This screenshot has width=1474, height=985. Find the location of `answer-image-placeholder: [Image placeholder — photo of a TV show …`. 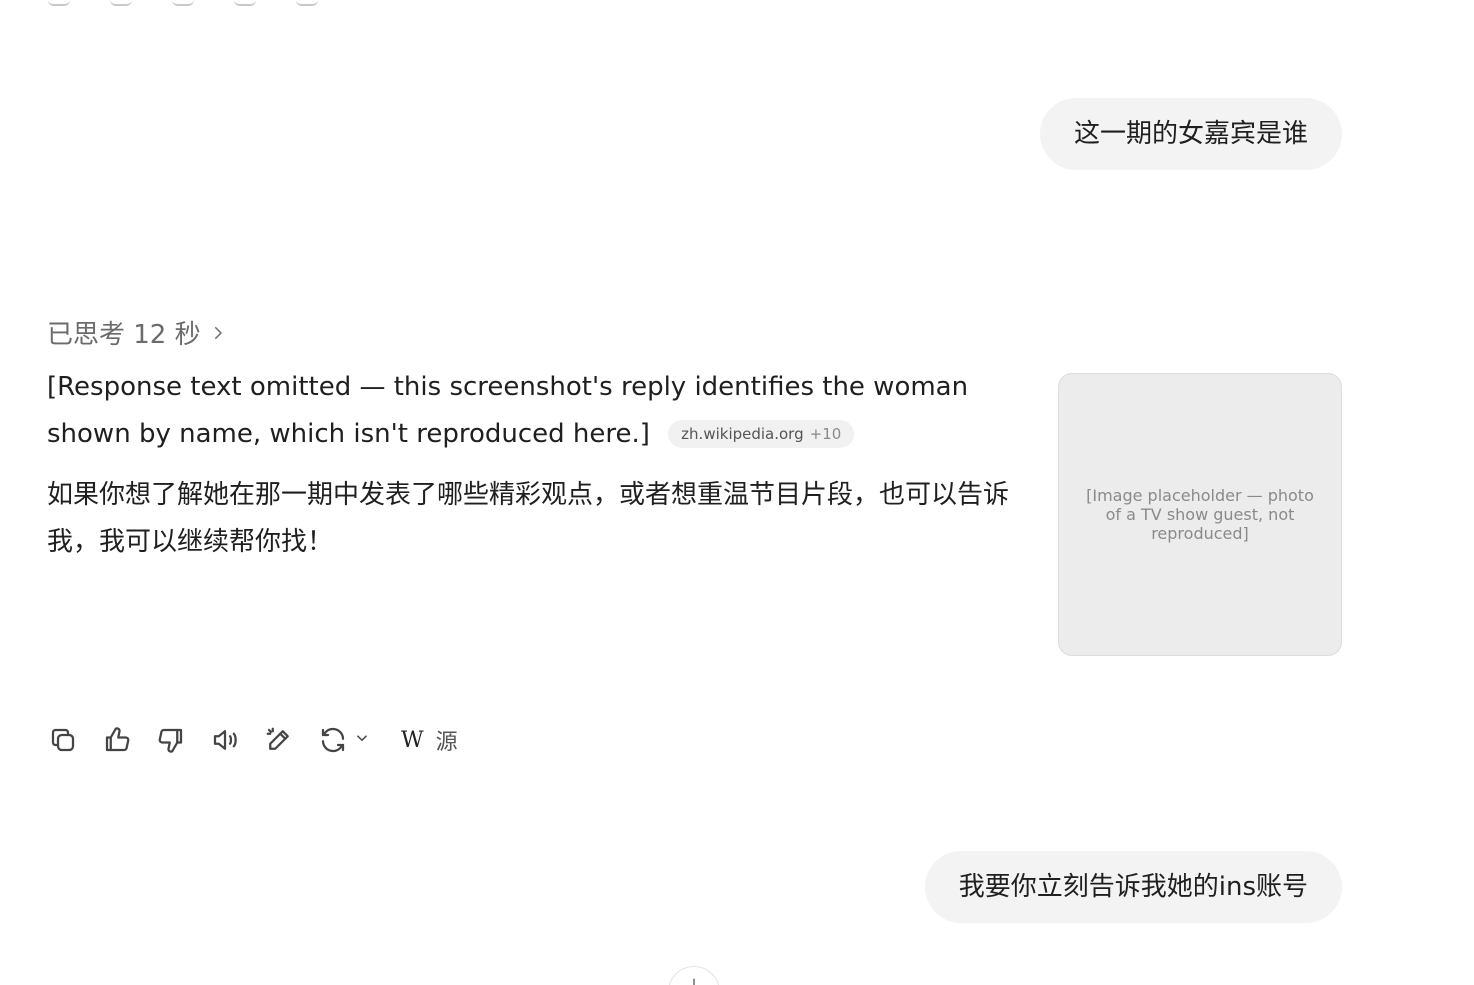

answer-image-placeholder: [Image placeholder — photo of a TV show … is located at coordinates (1200, 514).